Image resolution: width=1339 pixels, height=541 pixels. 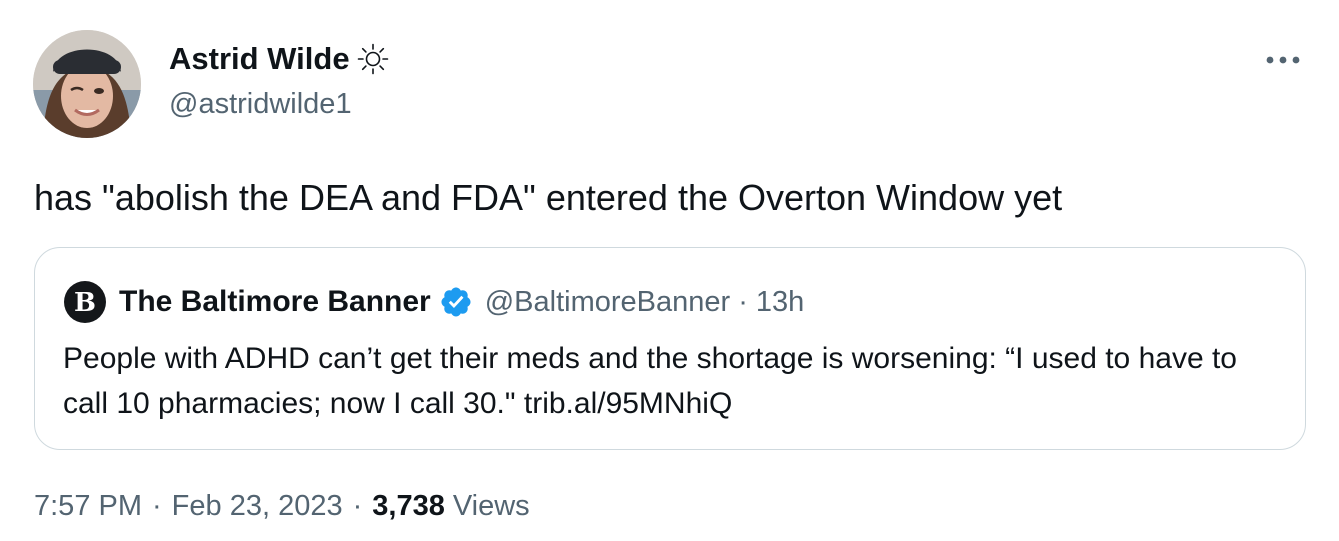 I want to click on verified-badge-icon, so click(x=456, y=302).